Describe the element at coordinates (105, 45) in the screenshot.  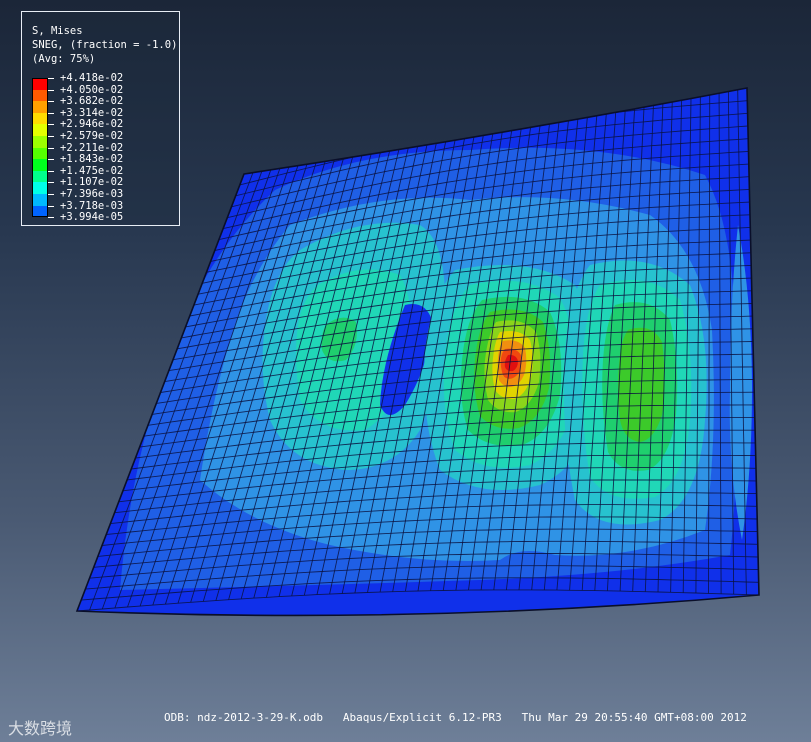
I see `legend-subtitle: SNEG, (fraction = -1.0)` at that location.